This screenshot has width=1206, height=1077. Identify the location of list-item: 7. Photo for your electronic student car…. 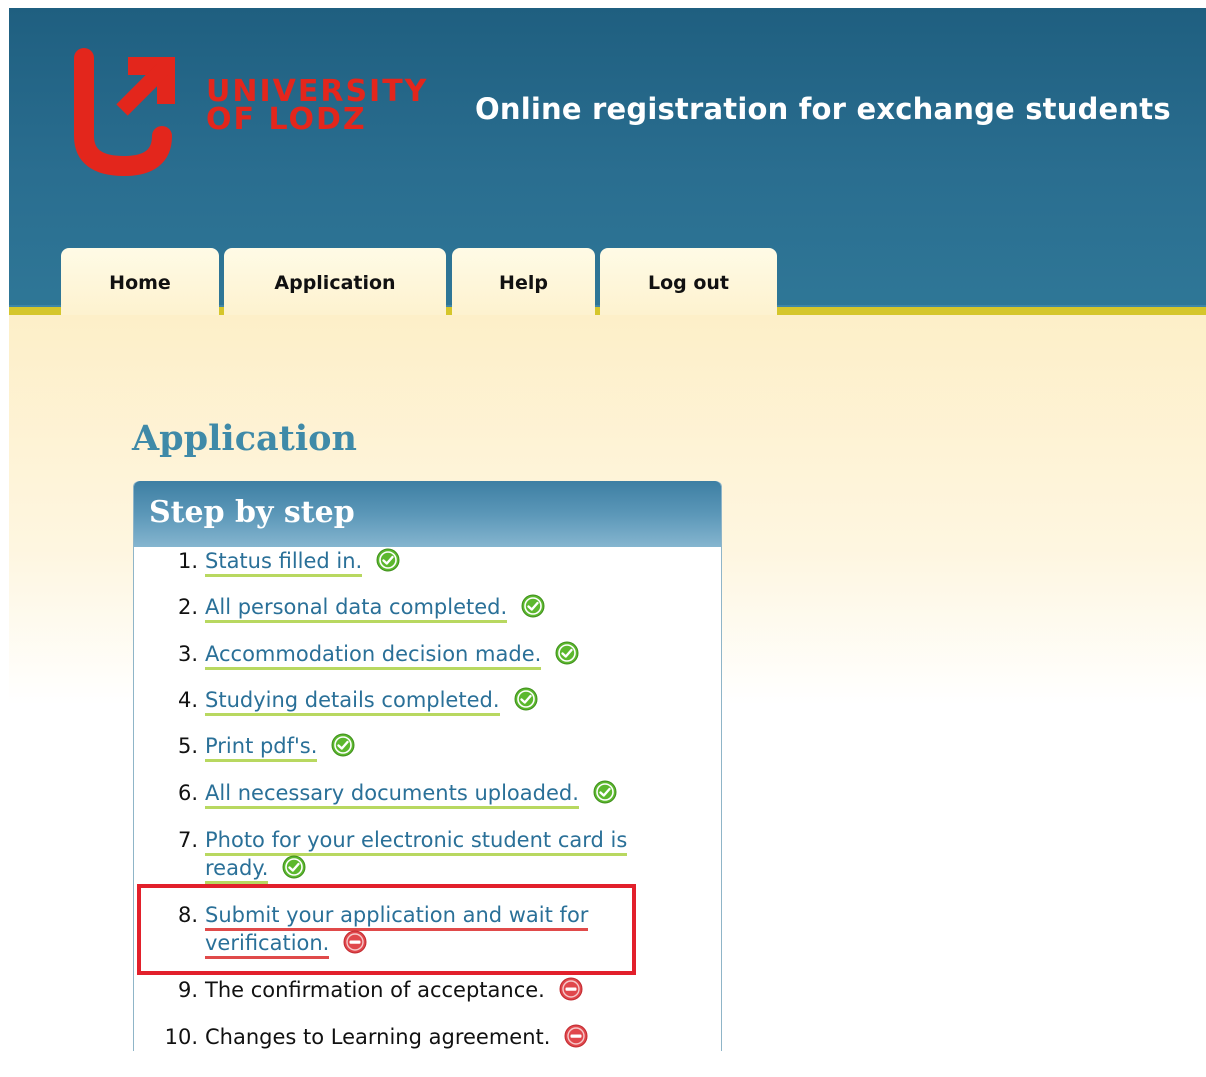
(403, 856).